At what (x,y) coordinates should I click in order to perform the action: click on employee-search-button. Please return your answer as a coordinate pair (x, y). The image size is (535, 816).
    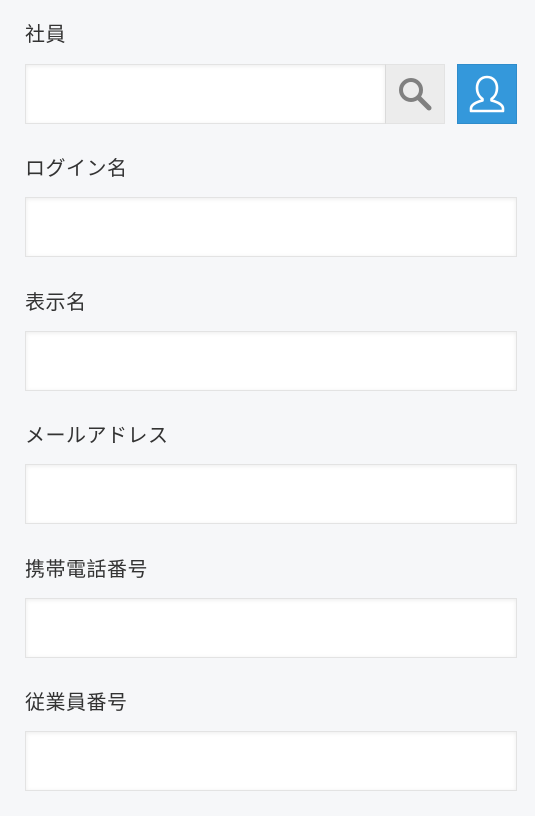
    Looking at the image, I should click on (415, 94).